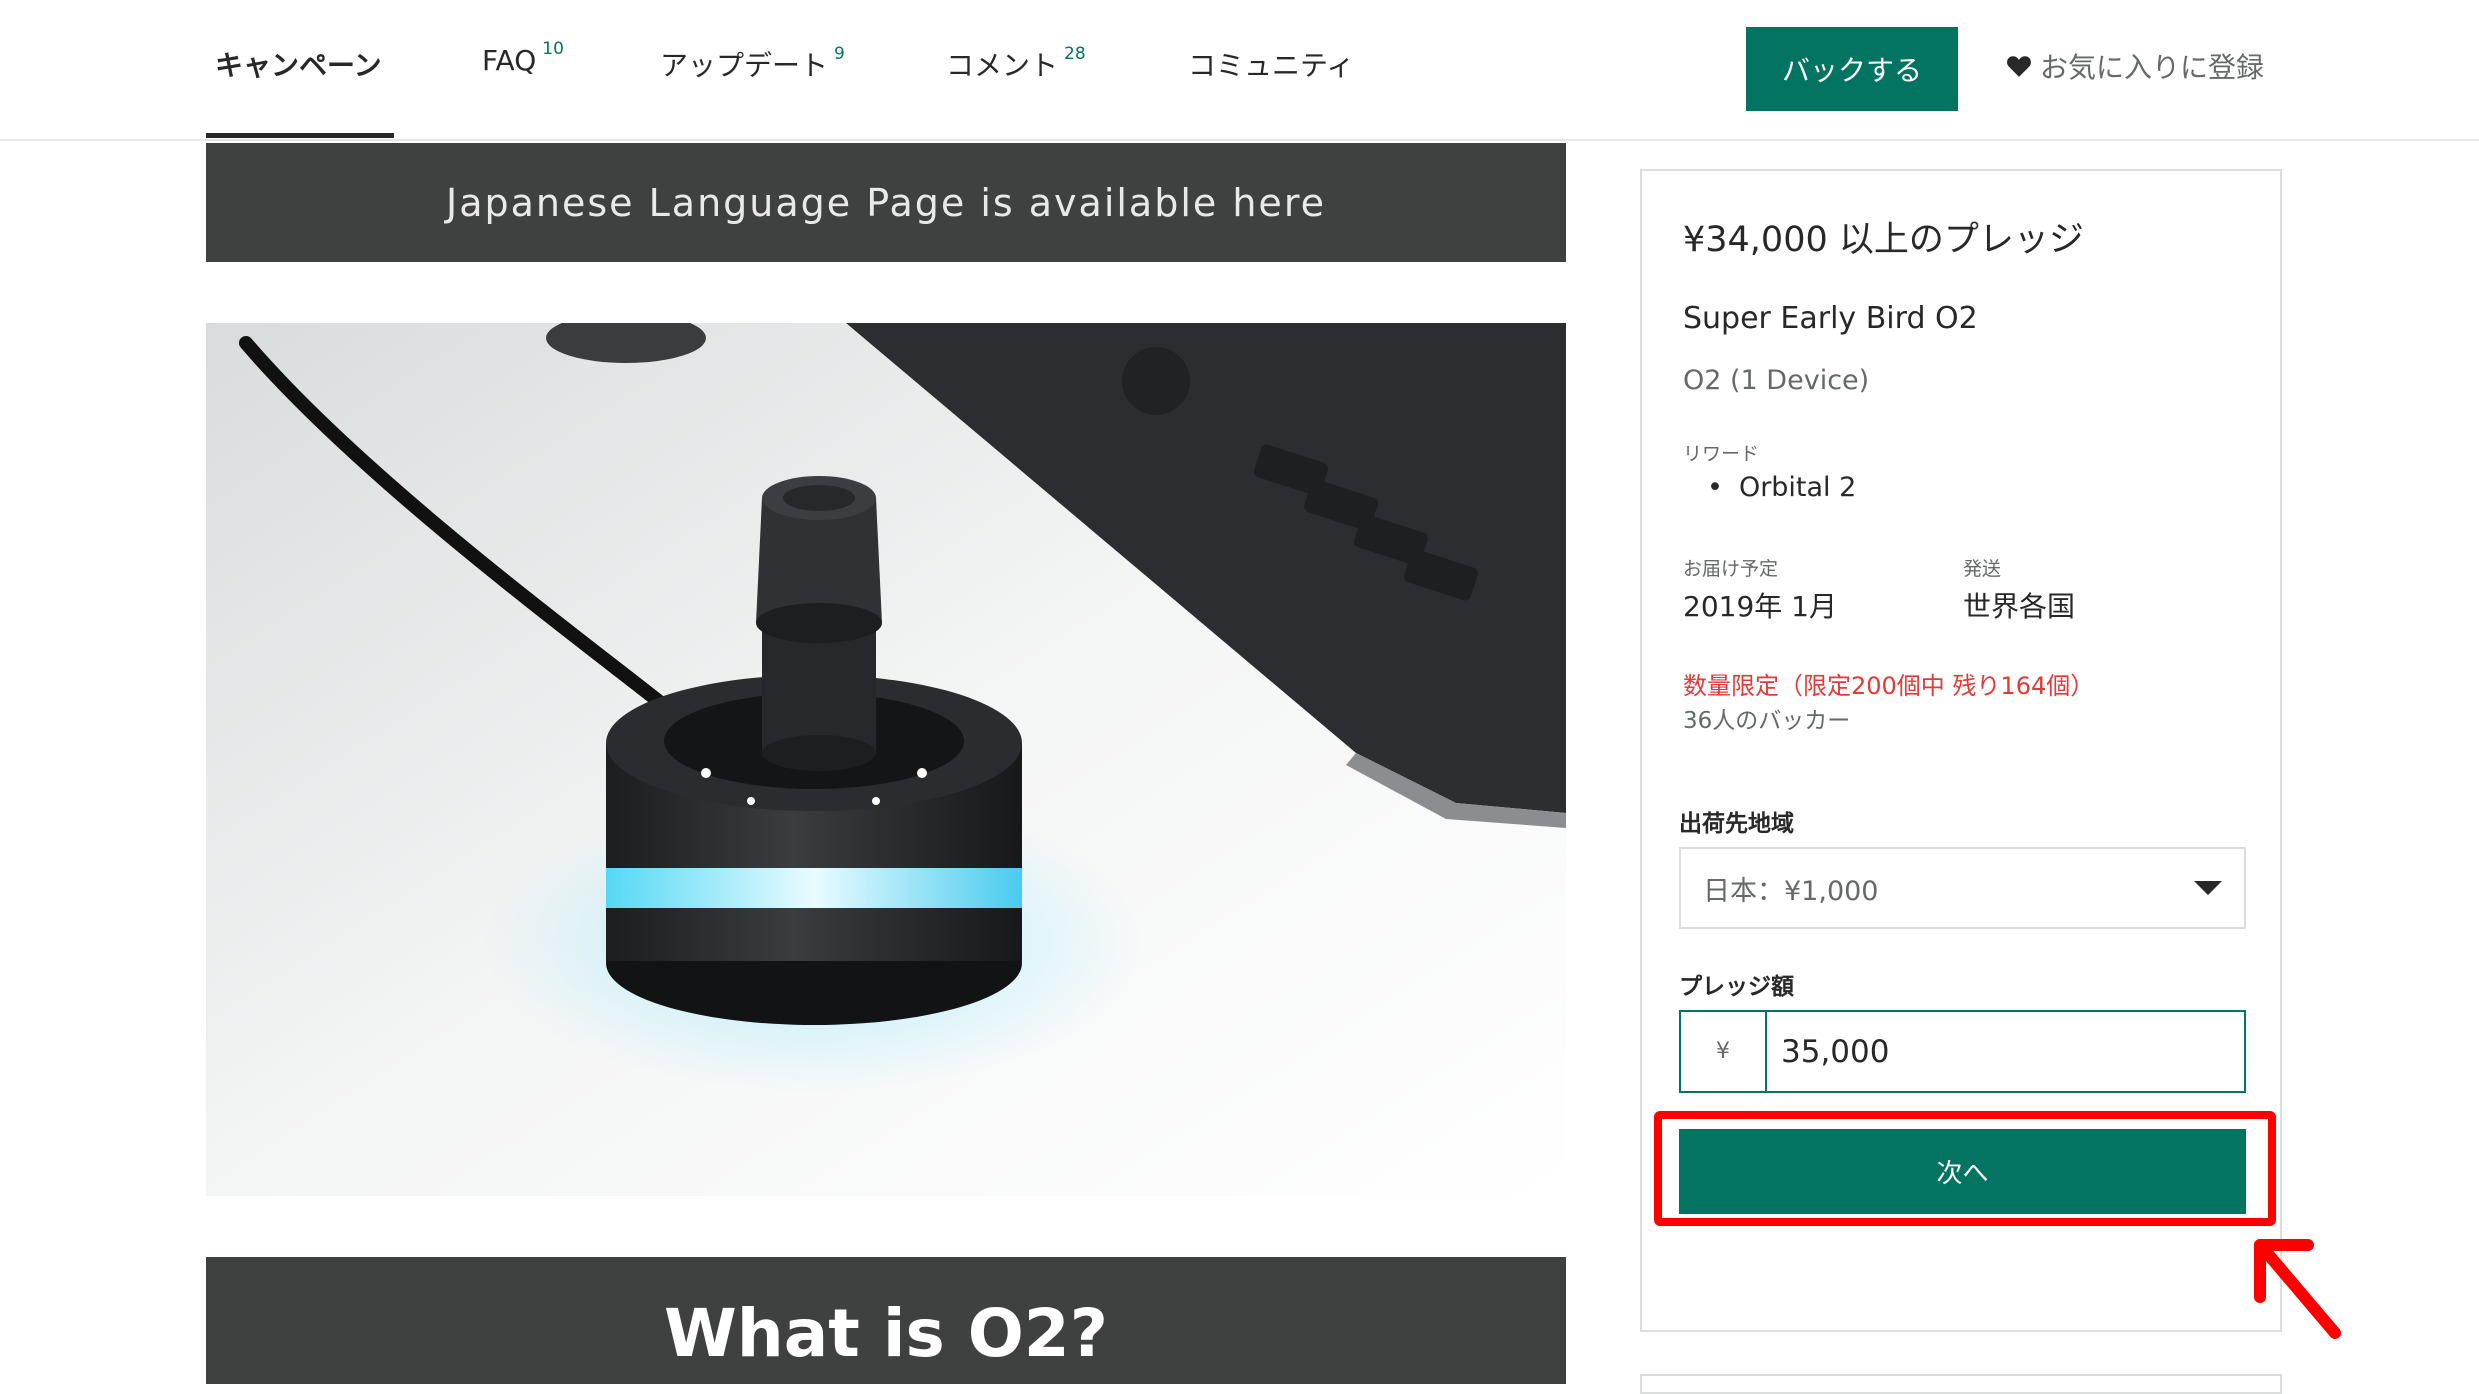  Describe the element at coordinates (1830, 318) in the screenshot. I see `reward-name: Super Early Bird O2` at that location.